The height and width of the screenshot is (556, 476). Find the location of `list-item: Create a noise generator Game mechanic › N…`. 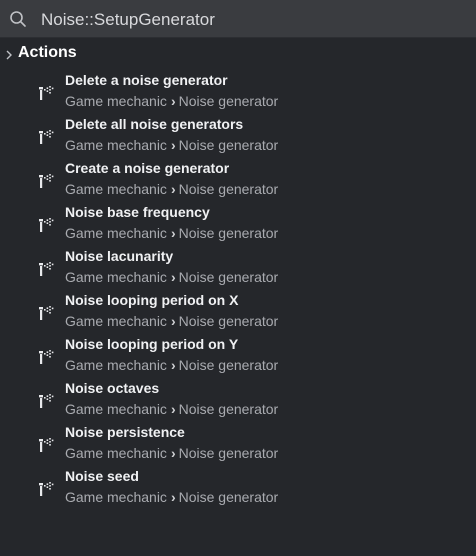

list-item: Create a noise generator Game mechanic › N… is located at coordinates (238, 180).